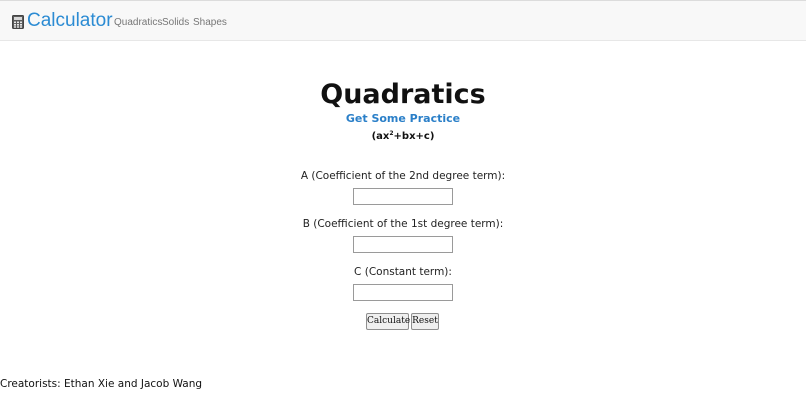 This screenshot has width=806, height=395. What do you see at coordinates (403, 20) in the screenshot?
I see `navbar: Calculator Quadratics Solids Shapes` at bounding box center [403, 20].